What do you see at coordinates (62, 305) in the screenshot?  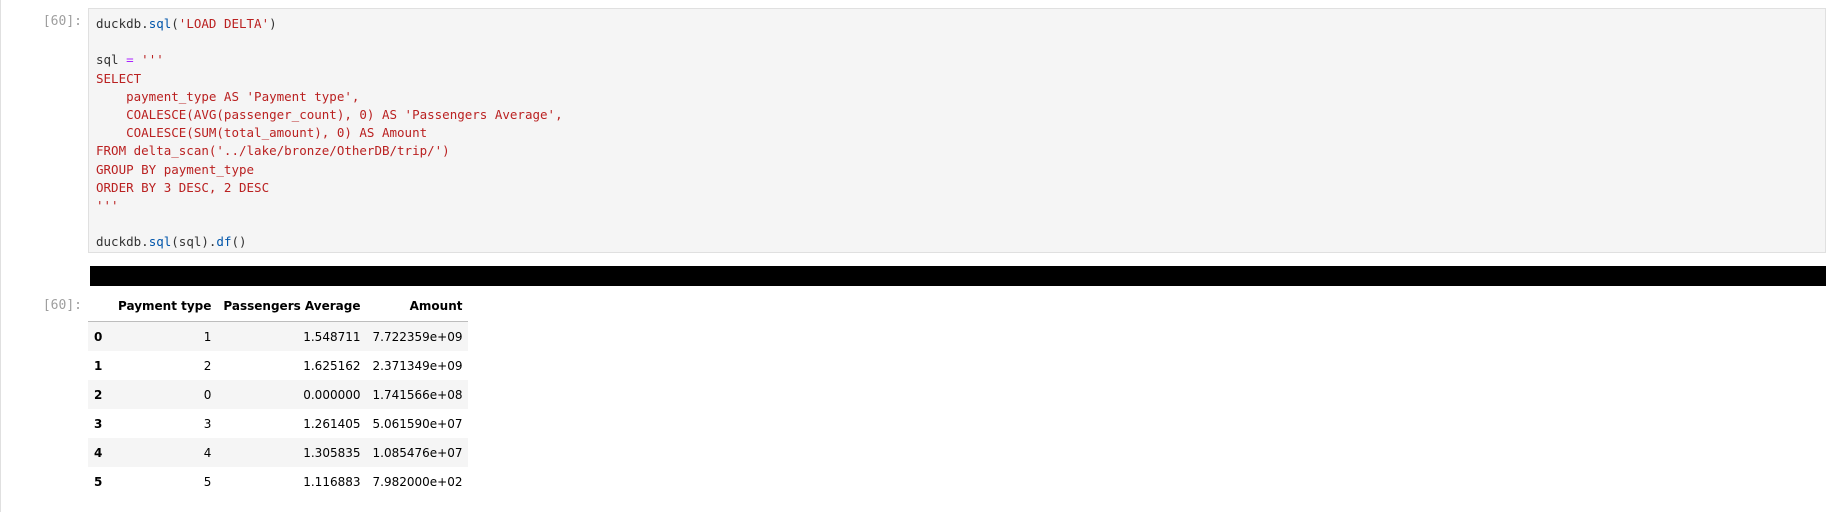 I see `output-prompt: [60]:` at bounding box center [62, 305].